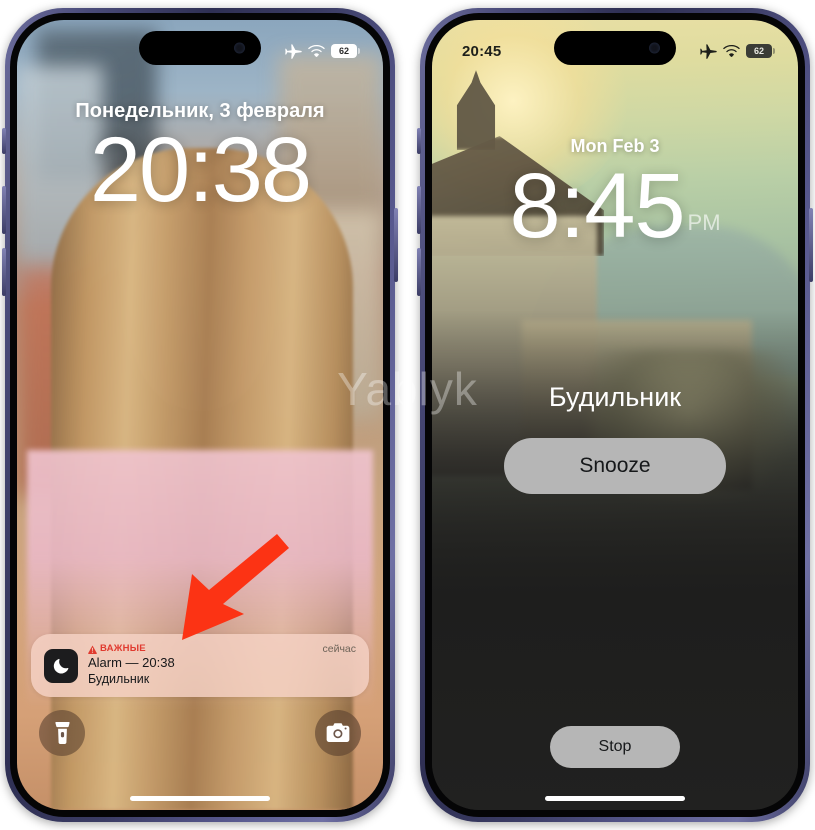  What do you see at coordinates (615, 747) in the screenshot?
I see `stop-button: Stop` at bounding box center [615, 747].